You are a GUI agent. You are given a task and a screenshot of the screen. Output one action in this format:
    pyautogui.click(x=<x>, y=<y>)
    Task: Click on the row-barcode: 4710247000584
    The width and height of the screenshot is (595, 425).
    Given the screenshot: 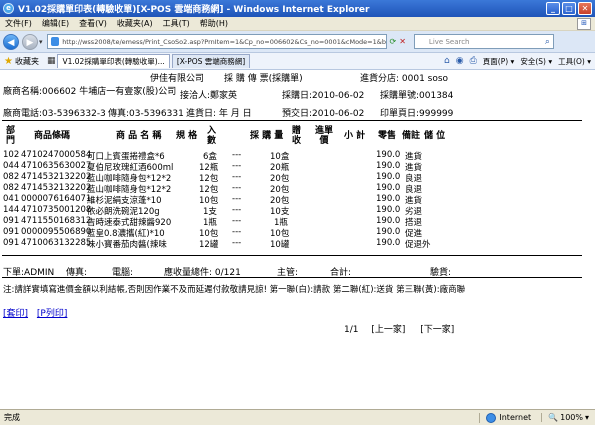 What is the action you would take?
    pyautogui.click(x=56, y=155)
    